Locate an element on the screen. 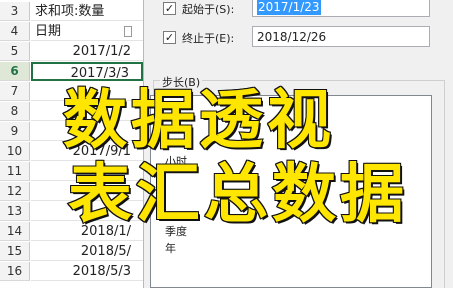 The height and width of the screenshot is (288, 453). table-cell: 2018/5/3 is located at coordinates (87, 271).